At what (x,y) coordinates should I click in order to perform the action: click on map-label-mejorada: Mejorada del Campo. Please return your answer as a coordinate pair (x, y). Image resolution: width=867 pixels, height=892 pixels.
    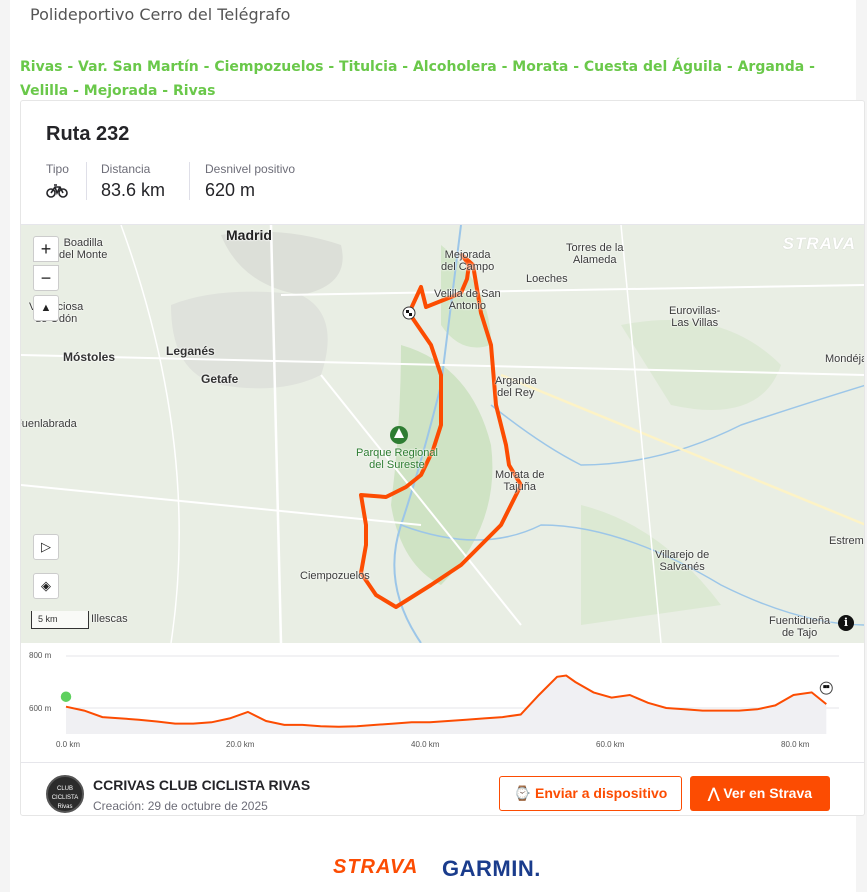
    Looking at the image, I should click on (468, 261).